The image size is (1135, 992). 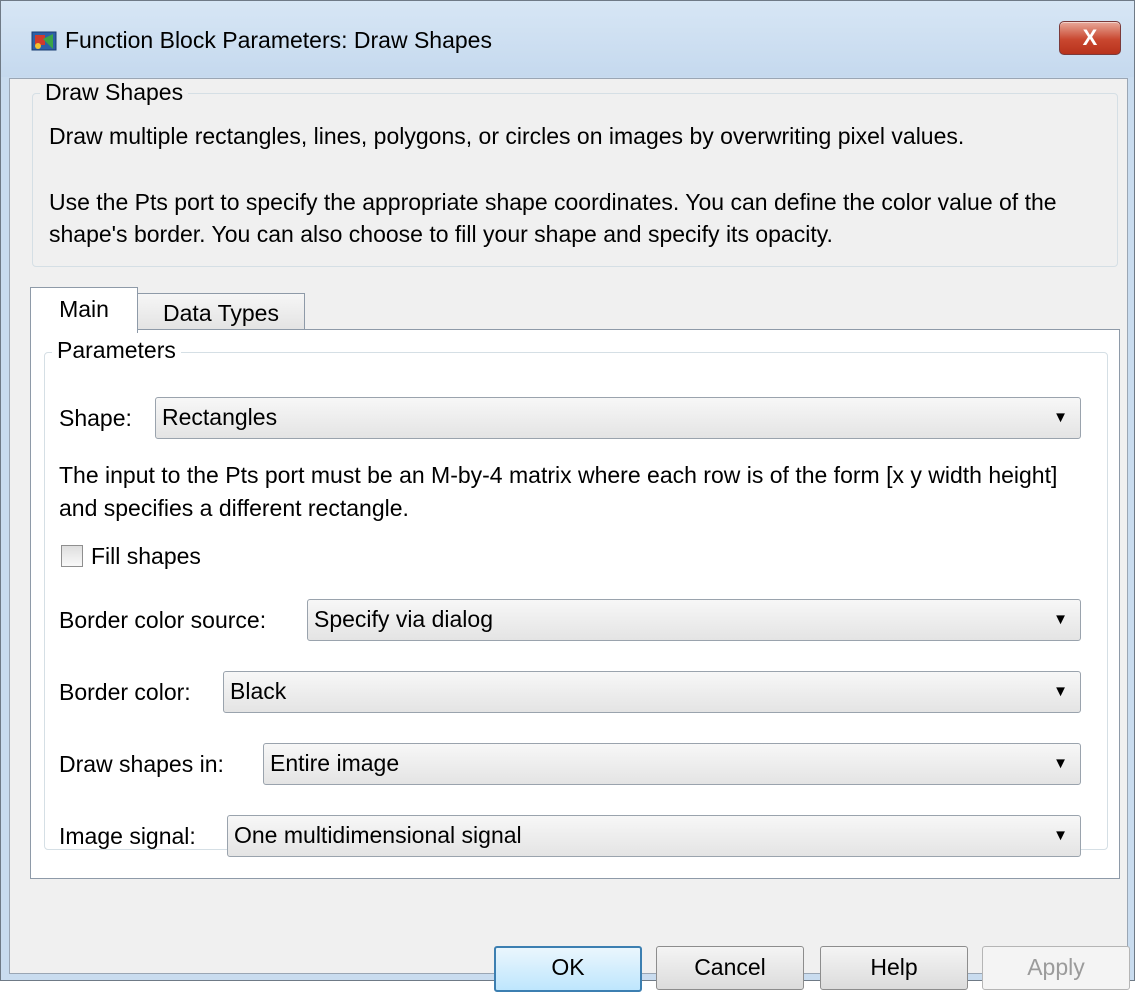 What do you see at coordinates (618, 418) in the screenshot?
I see `shape-dropdown: Rectangles ▼` at bounding box center [618, 418].